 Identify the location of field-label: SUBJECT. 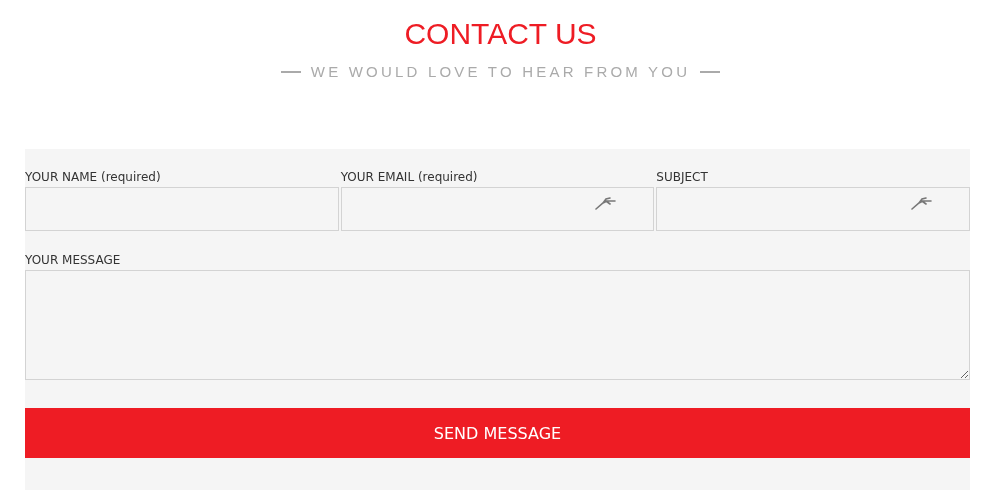
(682, 177).